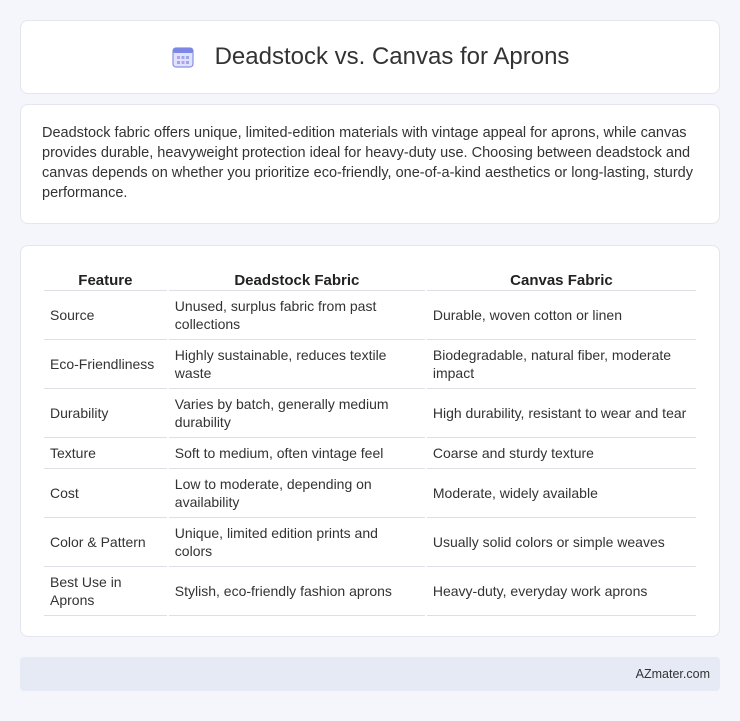 Image resolution: width=740 pixels, height=721 pixels. What do you see at coordinates (370, 674) in the screenshot?
I see `footer-bar: AZmater.com` at bounding box center [370, 674].